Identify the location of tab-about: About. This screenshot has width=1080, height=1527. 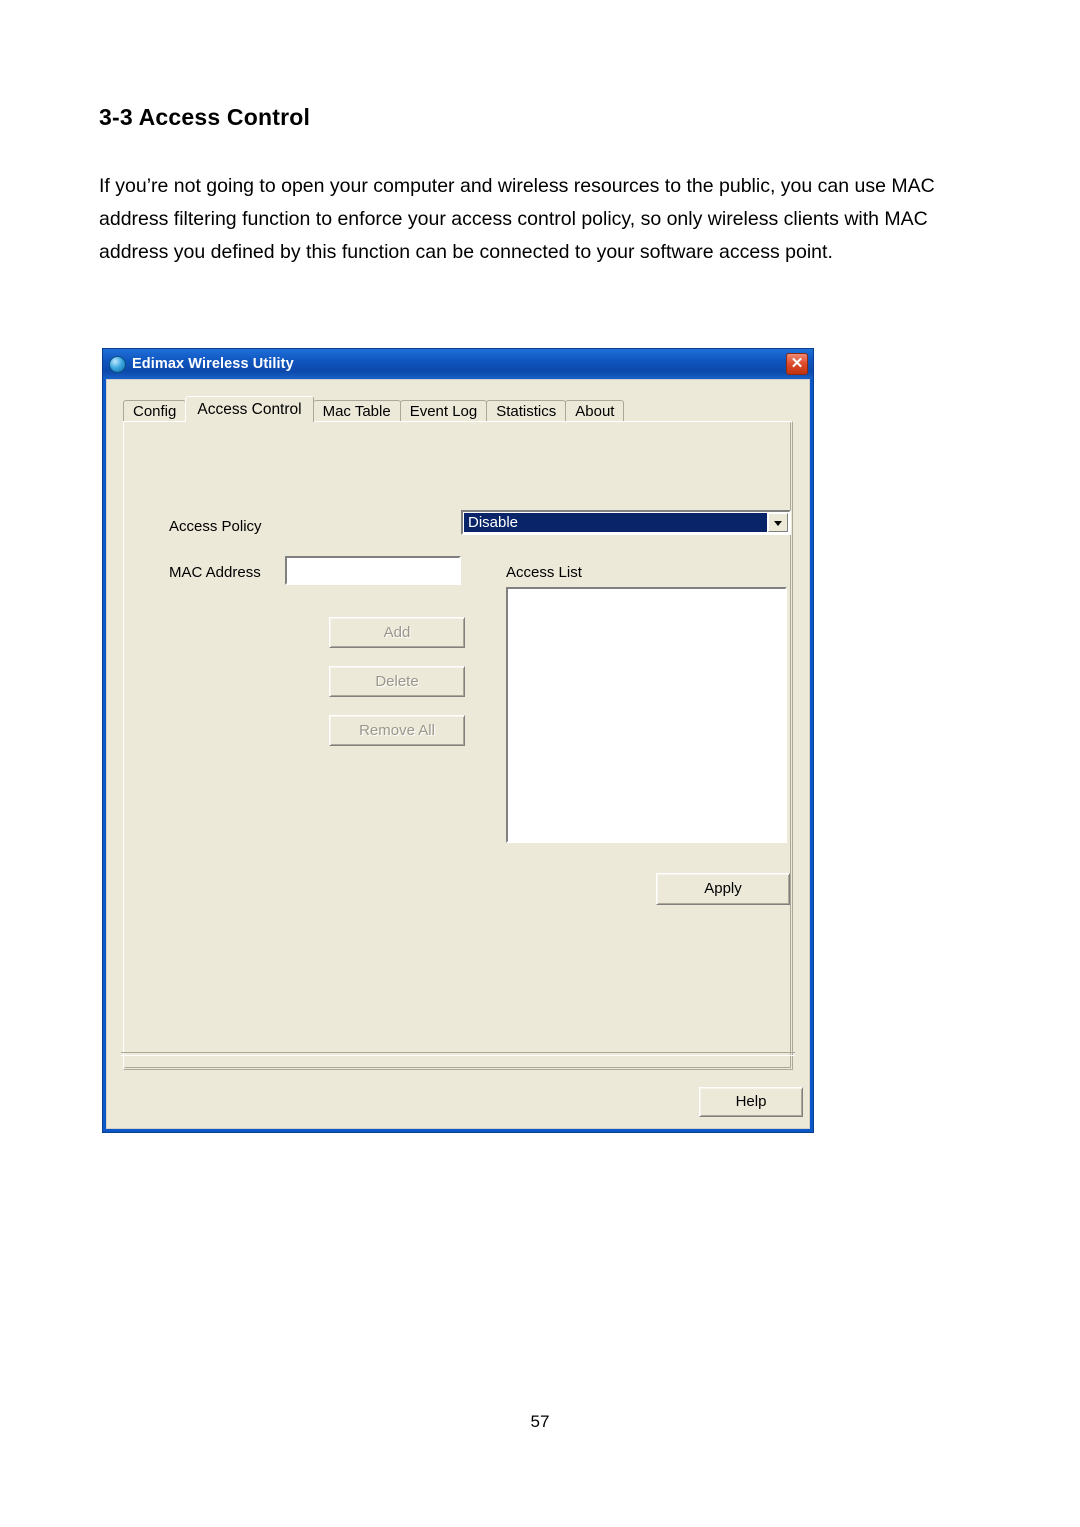
(595, 411).